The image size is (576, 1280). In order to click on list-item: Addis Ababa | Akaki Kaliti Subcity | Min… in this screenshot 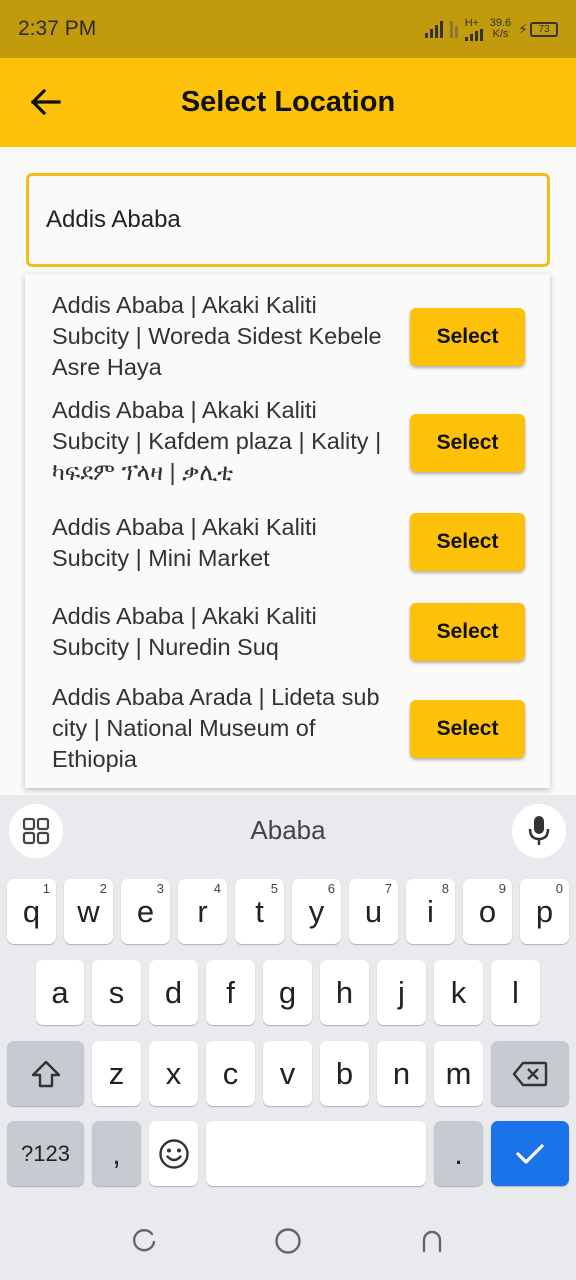, I will do `click(287, 550)`.